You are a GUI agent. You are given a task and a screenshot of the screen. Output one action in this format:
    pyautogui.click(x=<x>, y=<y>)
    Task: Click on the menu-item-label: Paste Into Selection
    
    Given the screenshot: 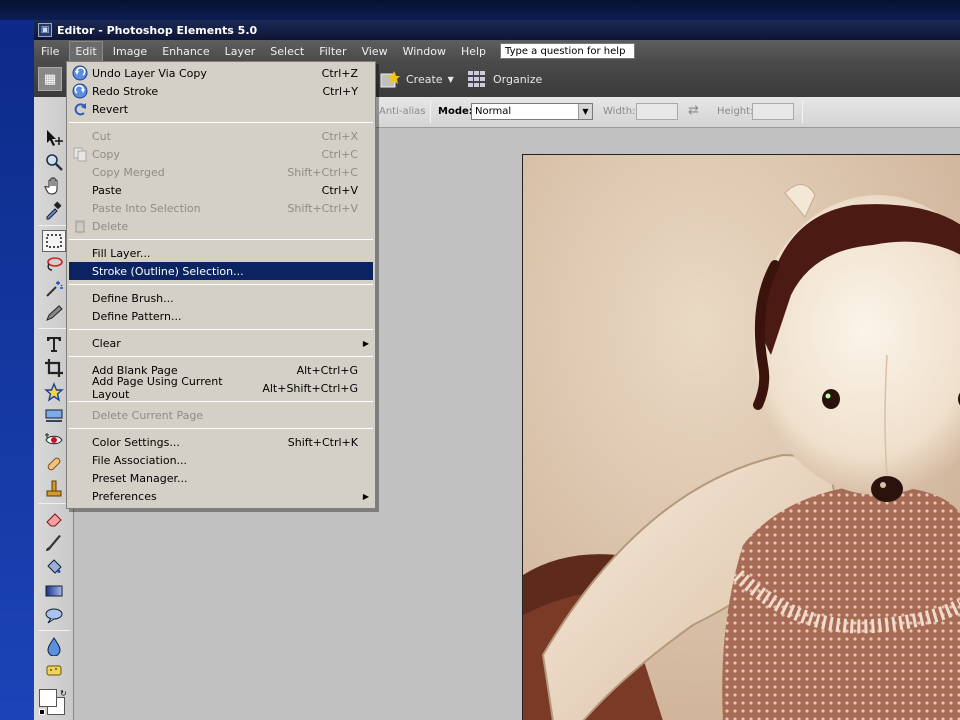 What is the action you would take?
    pyautogui.click(x=146, y=208)
    